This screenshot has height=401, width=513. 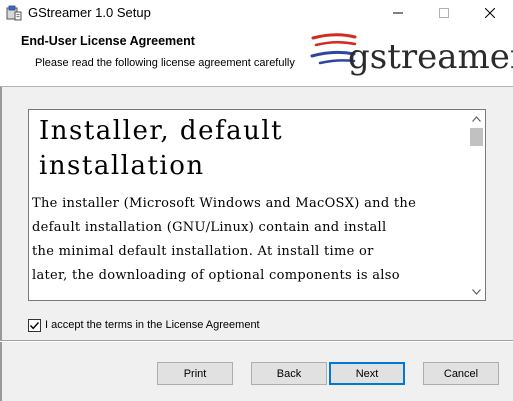 I want to click on print-button: Print, so click(x=195, y=373).